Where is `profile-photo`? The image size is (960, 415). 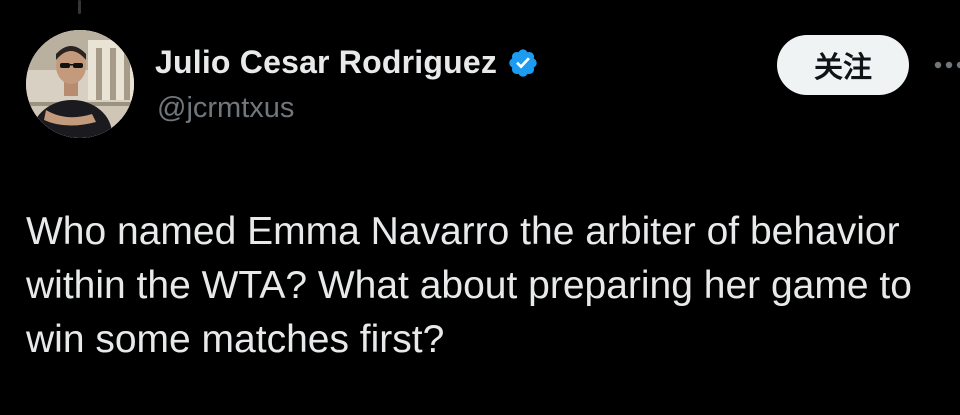 profile-photo is located at coordinates (80, 84).